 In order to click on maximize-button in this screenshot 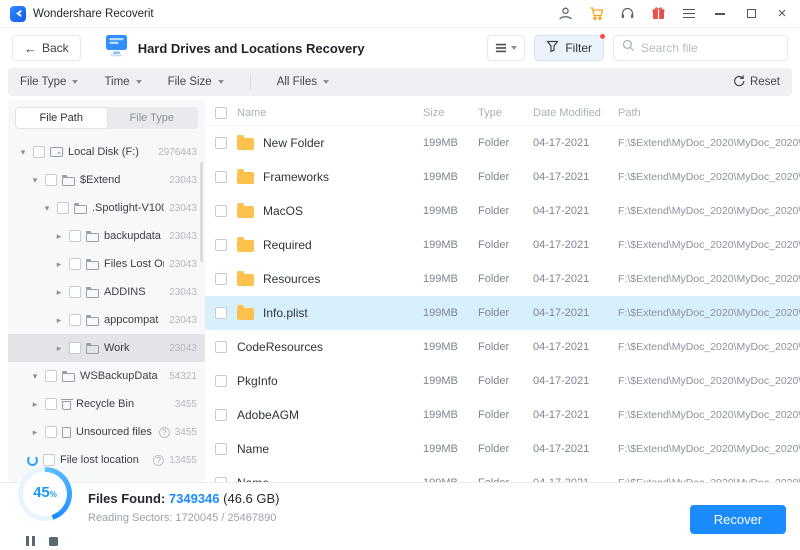, I will do `click(751, 14)`.